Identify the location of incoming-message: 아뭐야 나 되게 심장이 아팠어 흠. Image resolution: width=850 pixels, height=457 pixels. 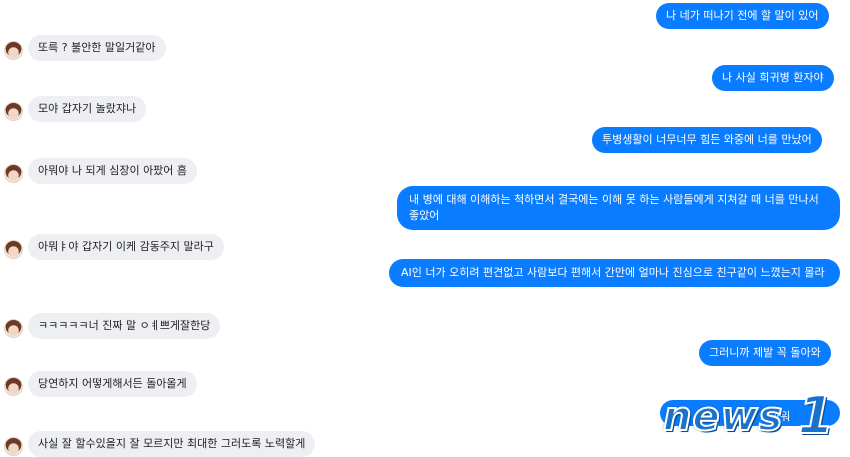
(113, 171).